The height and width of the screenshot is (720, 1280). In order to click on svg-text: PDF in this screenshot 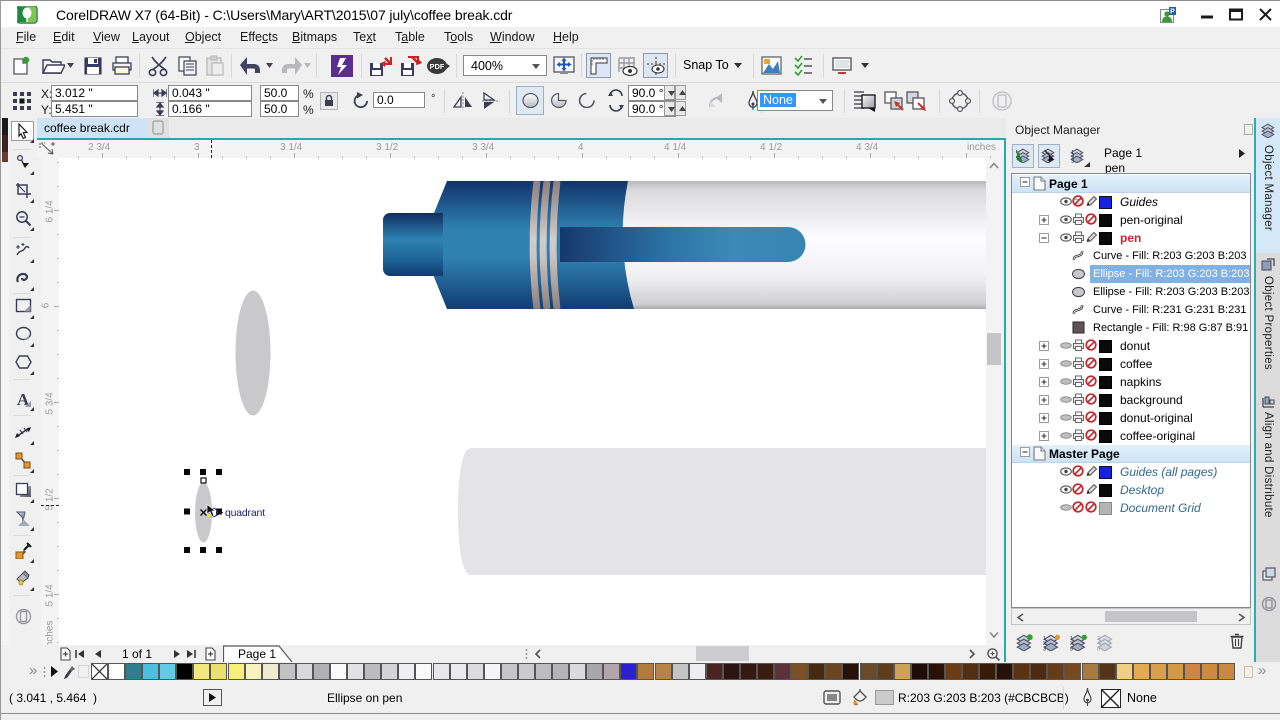, I will do `click(437, 66)`.